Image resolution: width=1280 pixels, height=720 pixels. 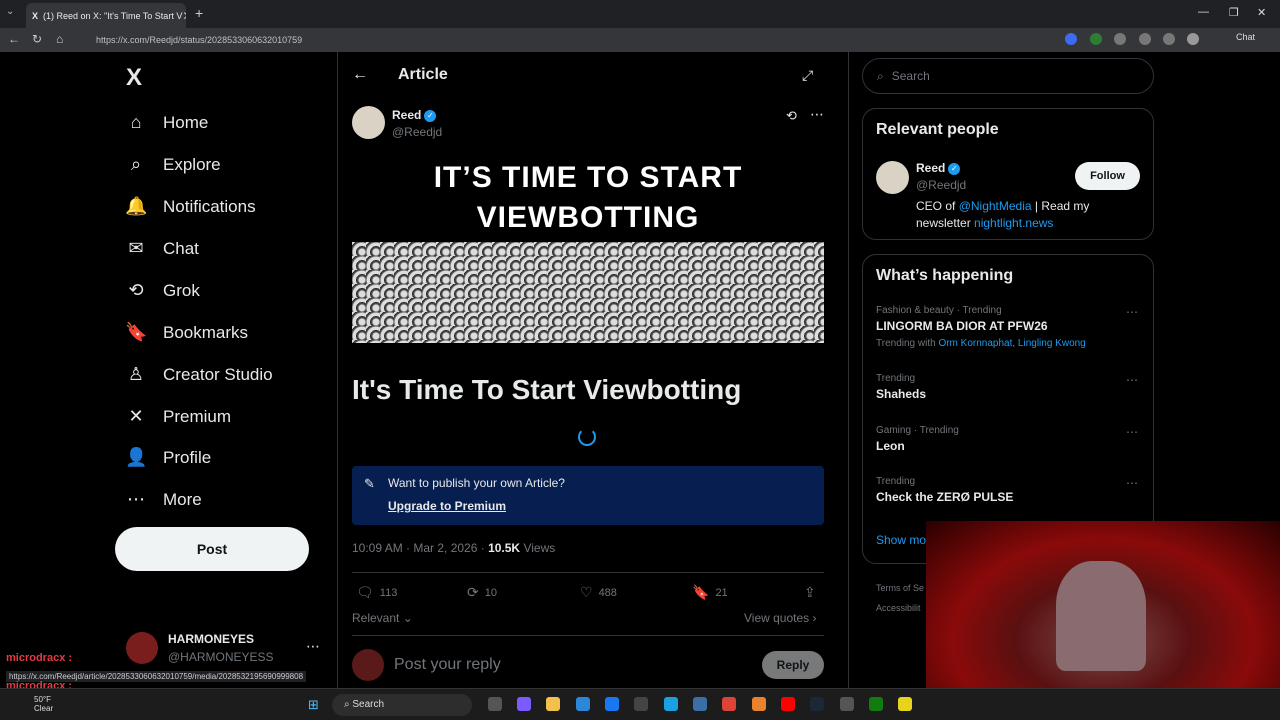 I want to click on bookmark-icon: 🔖, so click(x=136, y=332).